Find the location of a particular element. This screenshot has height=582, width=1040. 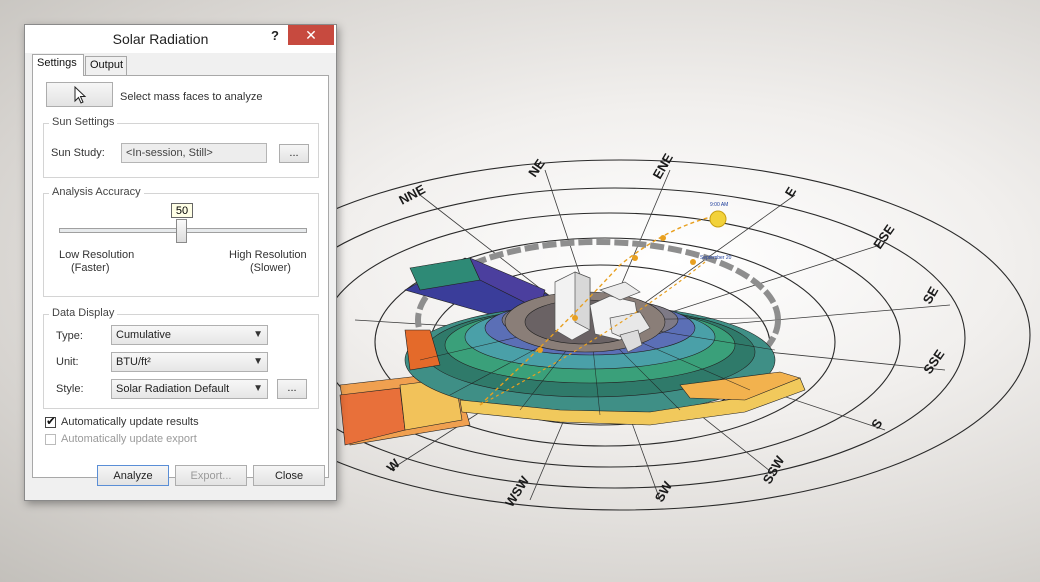

style-select-value: Solar Radiation Default is located at coordinates (173, 389).